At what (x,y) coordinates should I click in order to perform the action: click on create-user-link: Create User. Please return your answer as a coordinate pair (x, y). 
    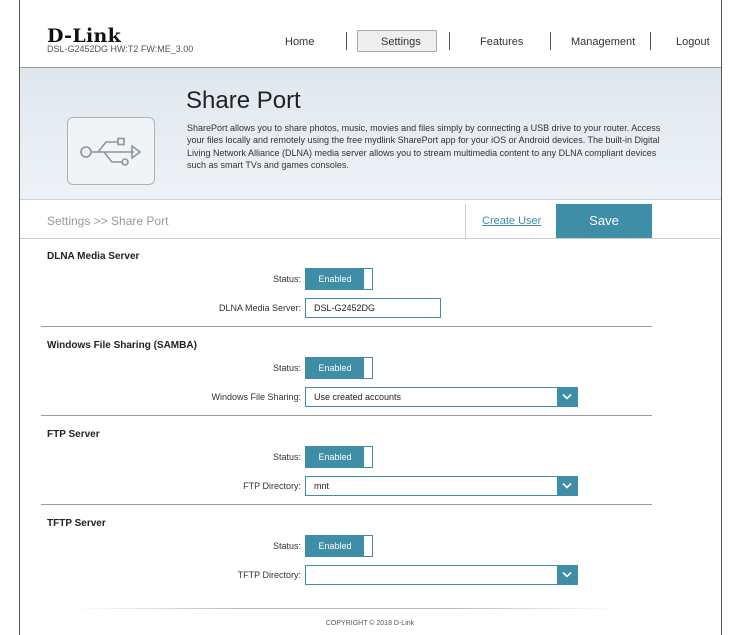
    Looking at the image, I should click on (511, 221).